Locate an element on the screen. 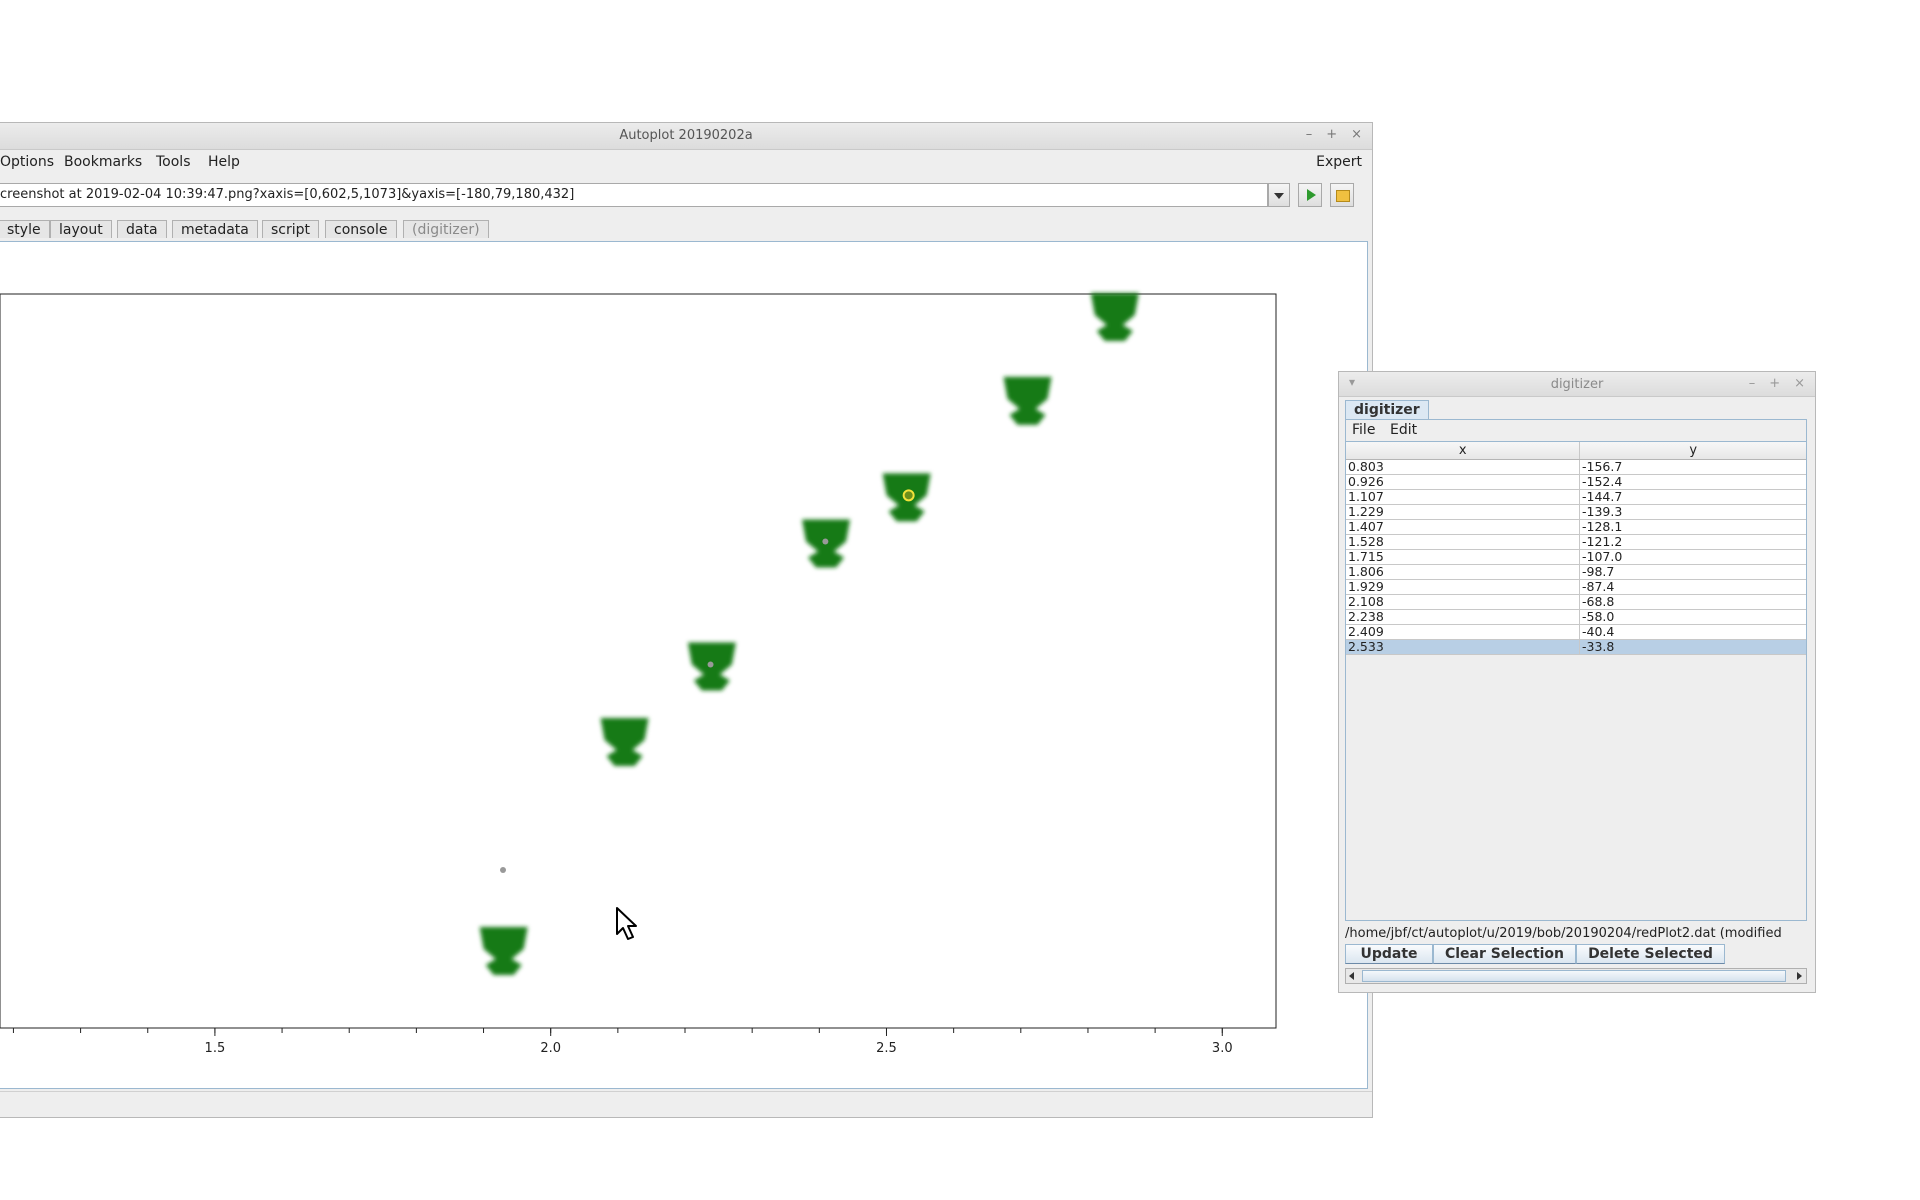 Image resolution: width=1920 pixels, height=1200 pixels. tab-digitizer: (digitizer) is located at coordinates (446, 229).